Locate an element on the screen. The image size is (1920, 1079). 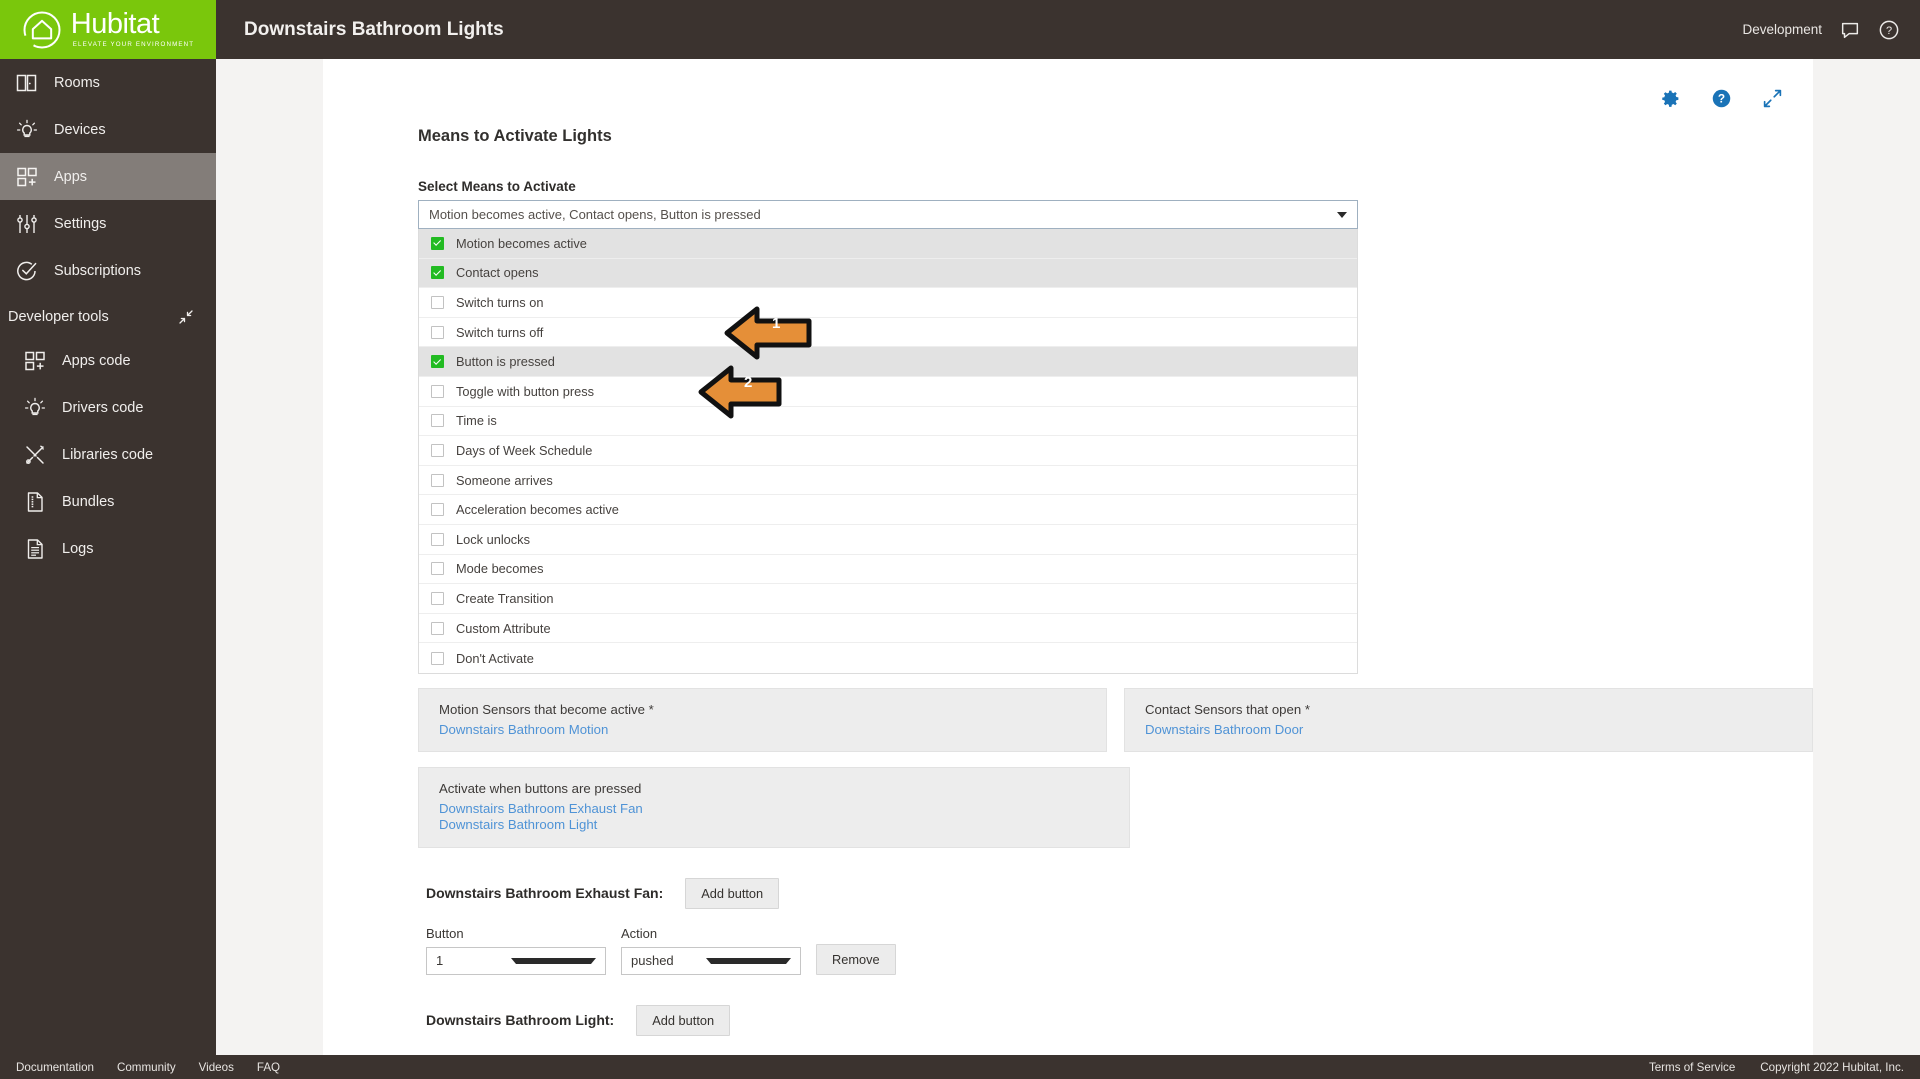
button-number-value: 1 is located at coordinates (440, 961).